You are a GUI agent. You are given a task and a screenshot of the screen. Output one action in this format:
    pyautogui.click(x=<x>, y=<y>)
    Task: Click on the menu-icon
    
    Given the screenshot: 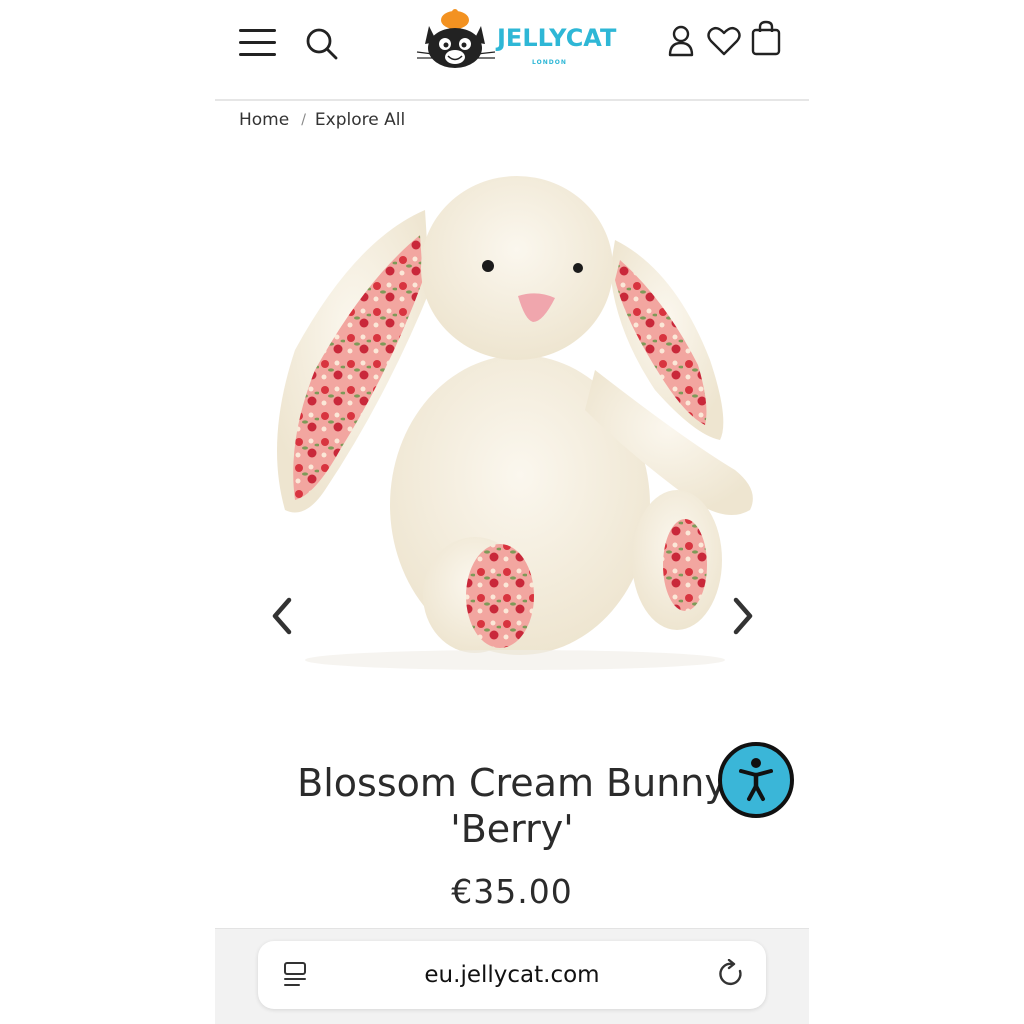 What is the action you would take?
    pyautogui.click(x=258, y=43)
    